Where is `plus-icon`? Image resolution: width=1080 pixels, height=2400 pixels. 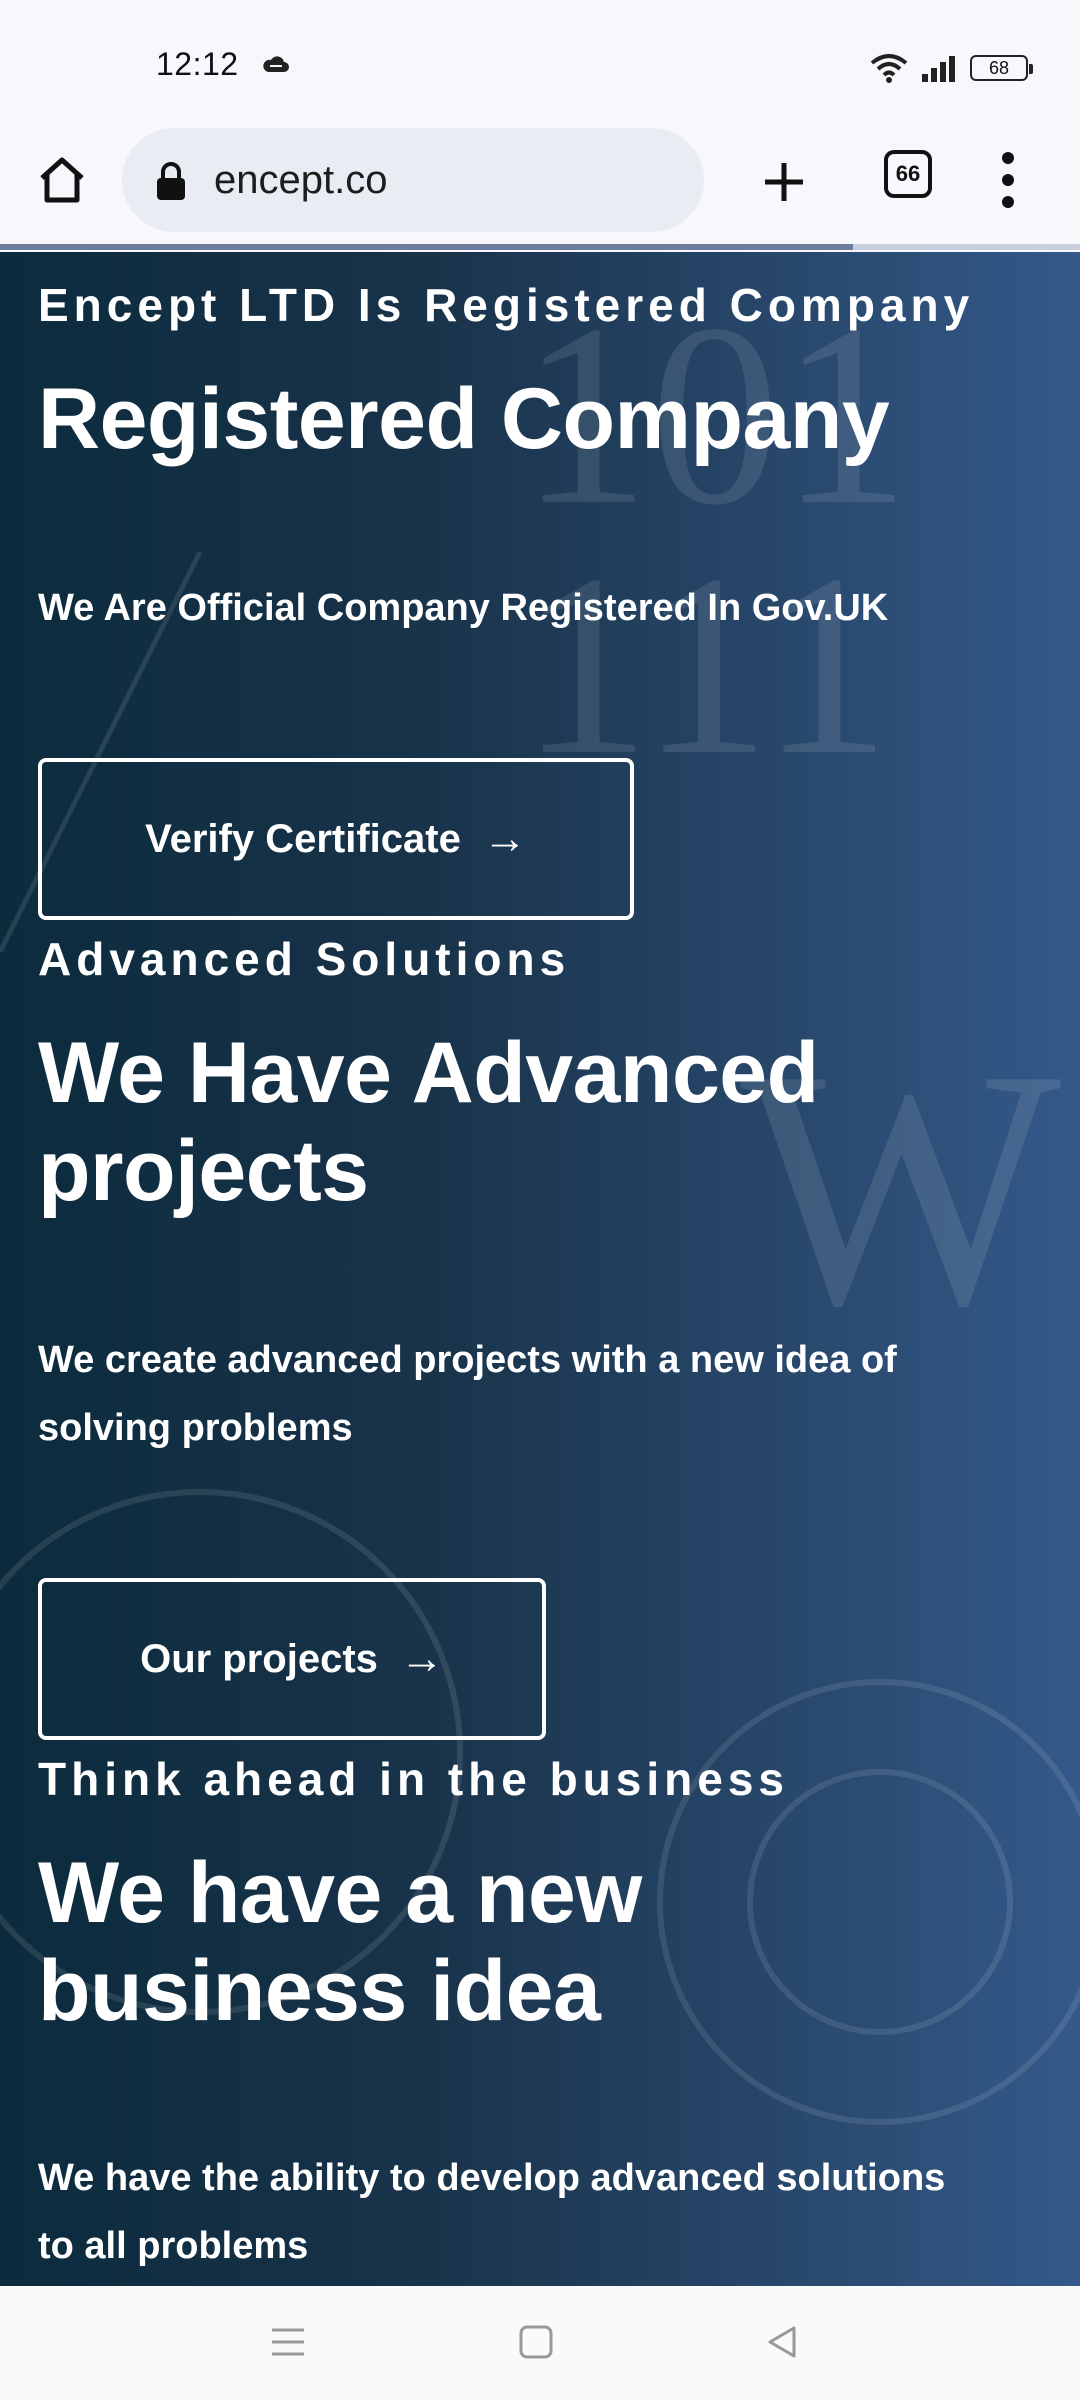 plus-icon is located at coordinates (784, 182).